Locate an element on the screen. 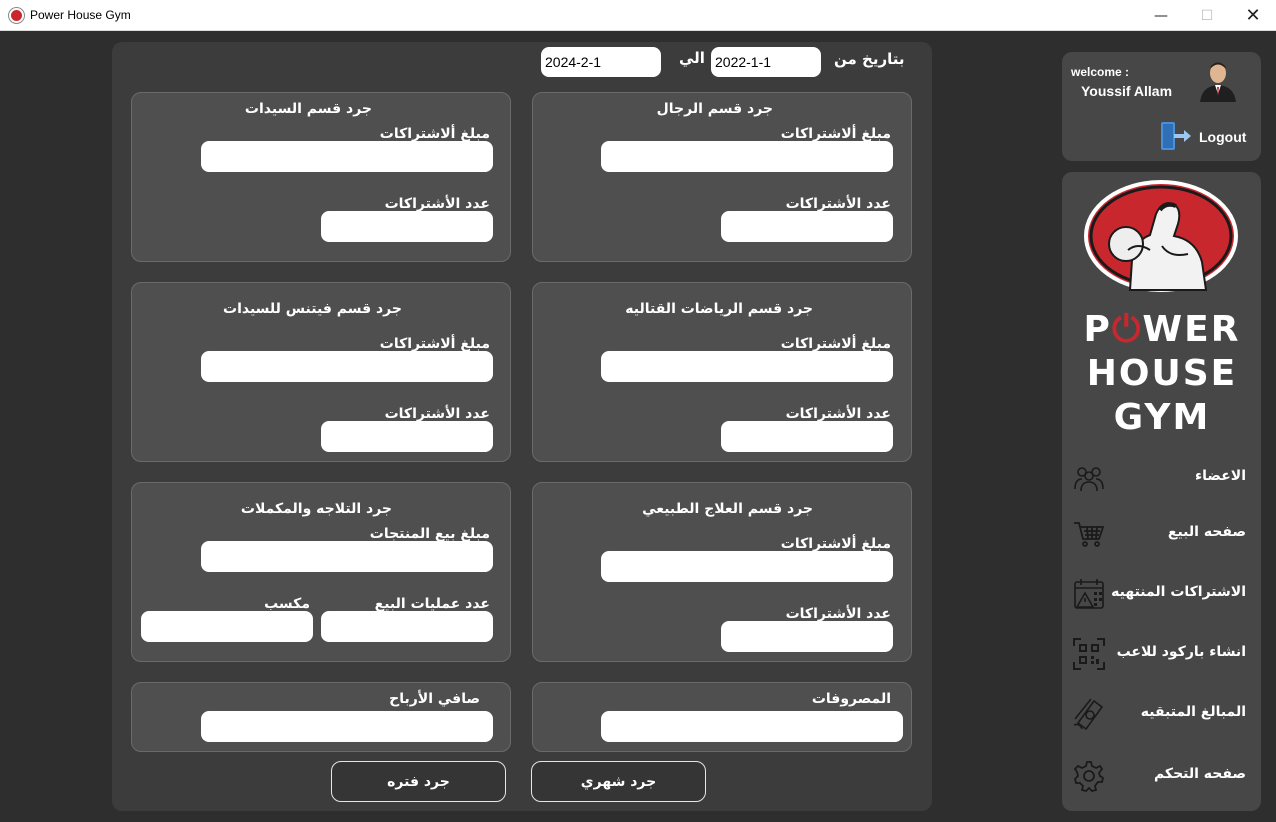  physio-count-field is located at coordinates (807, 636).